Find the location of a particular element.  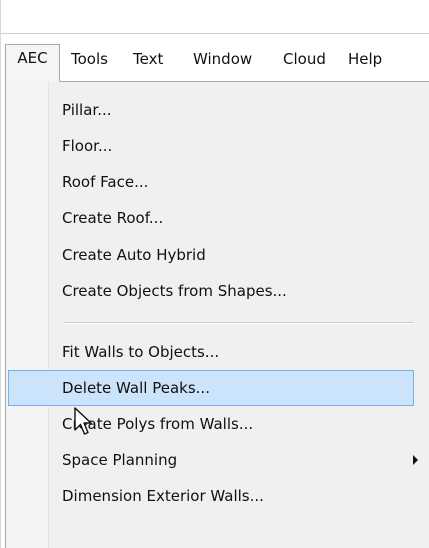

mouse-pointer-icon is located at coordinates (83, 421).